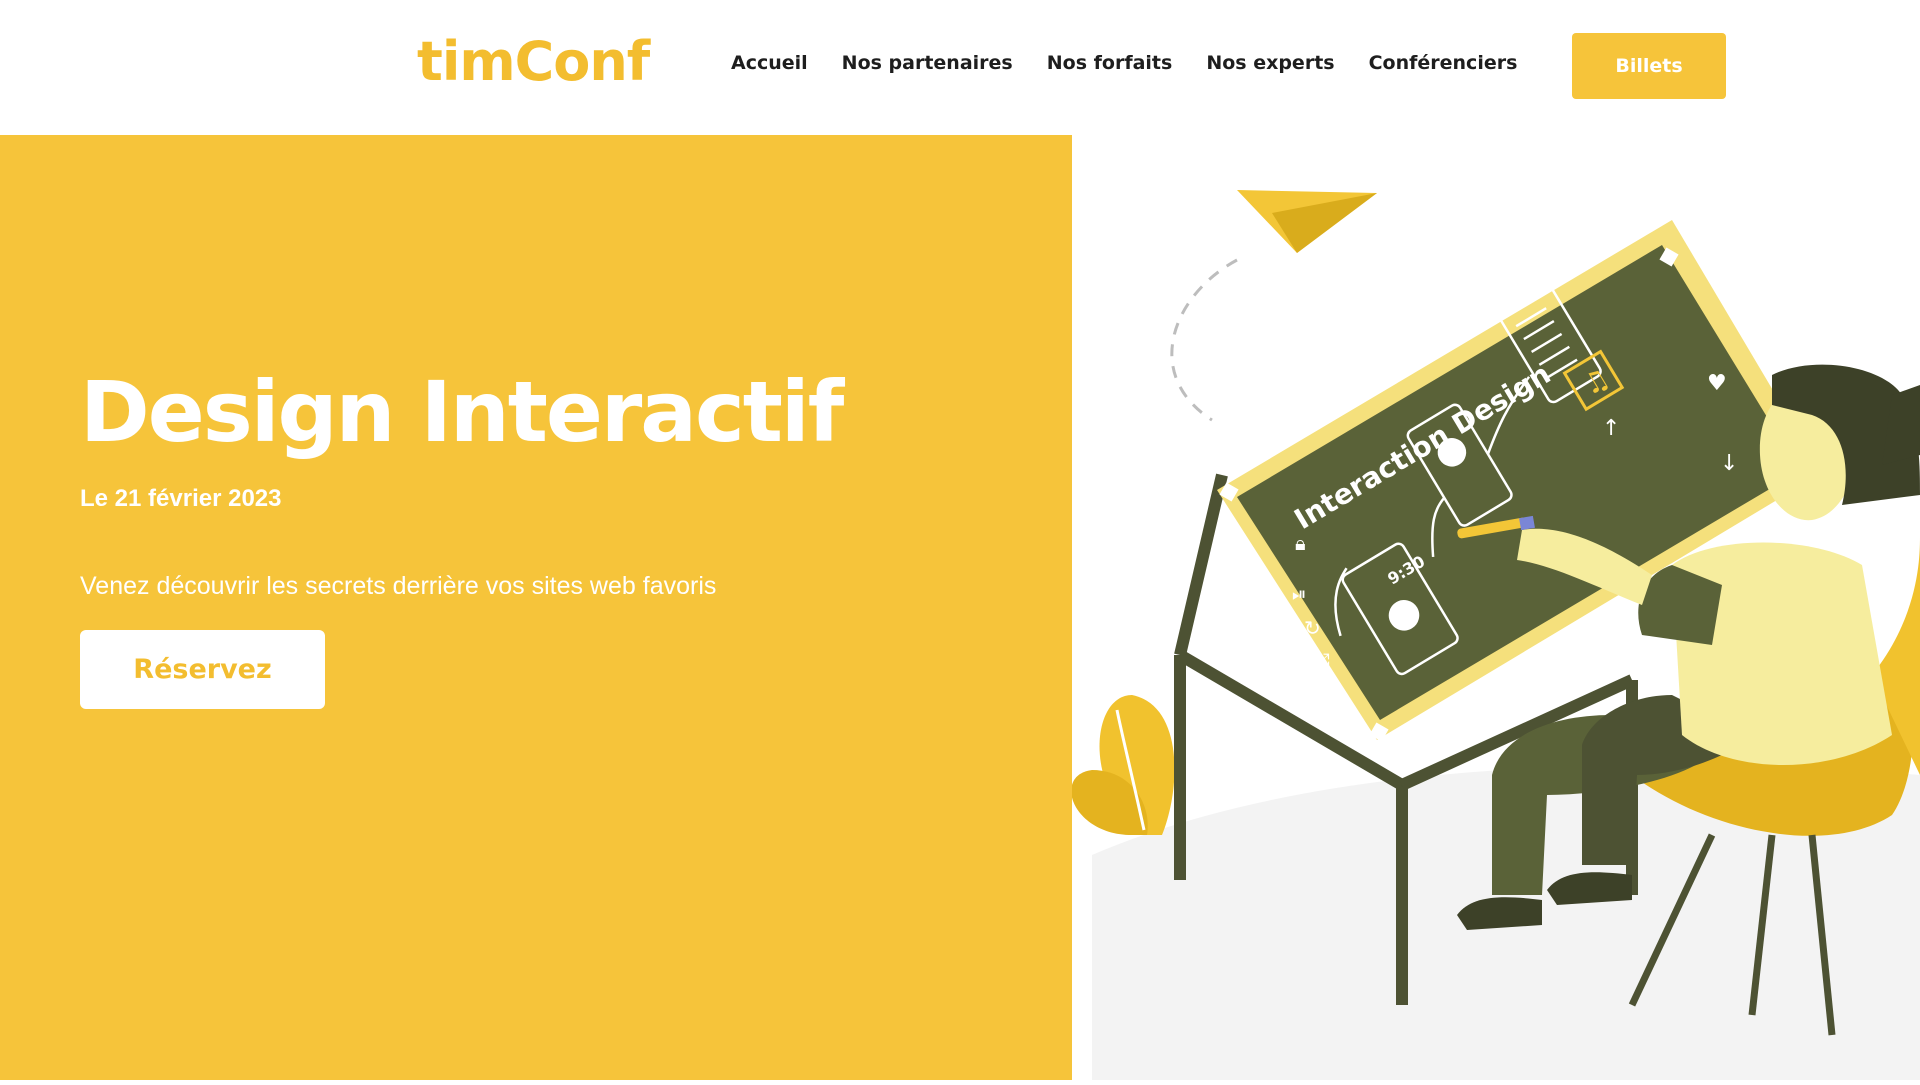 The width and height of the screenshot is (1920, 1085). Describe the element at coordinates (769, 63) in the screenshot. I see `nav-link-accueil: Accueil` at that location.